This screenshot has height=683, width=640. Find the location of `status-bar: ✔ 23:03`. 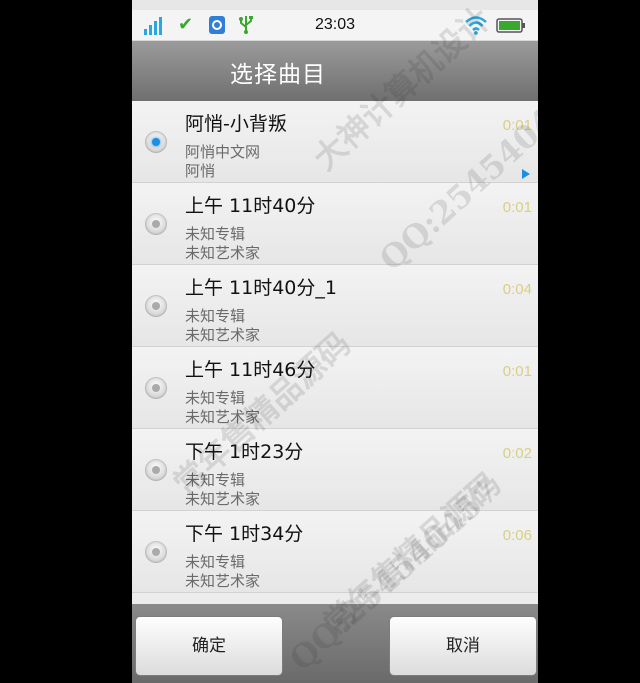

status-bar: ✔ 23:03 is located at coordinates (335, 25).